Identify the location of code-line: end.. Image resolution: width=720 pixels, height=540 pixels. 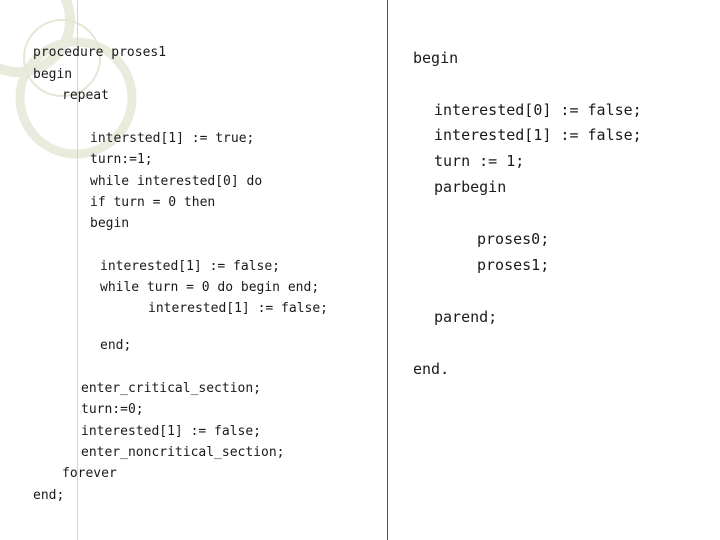
(431, 369).